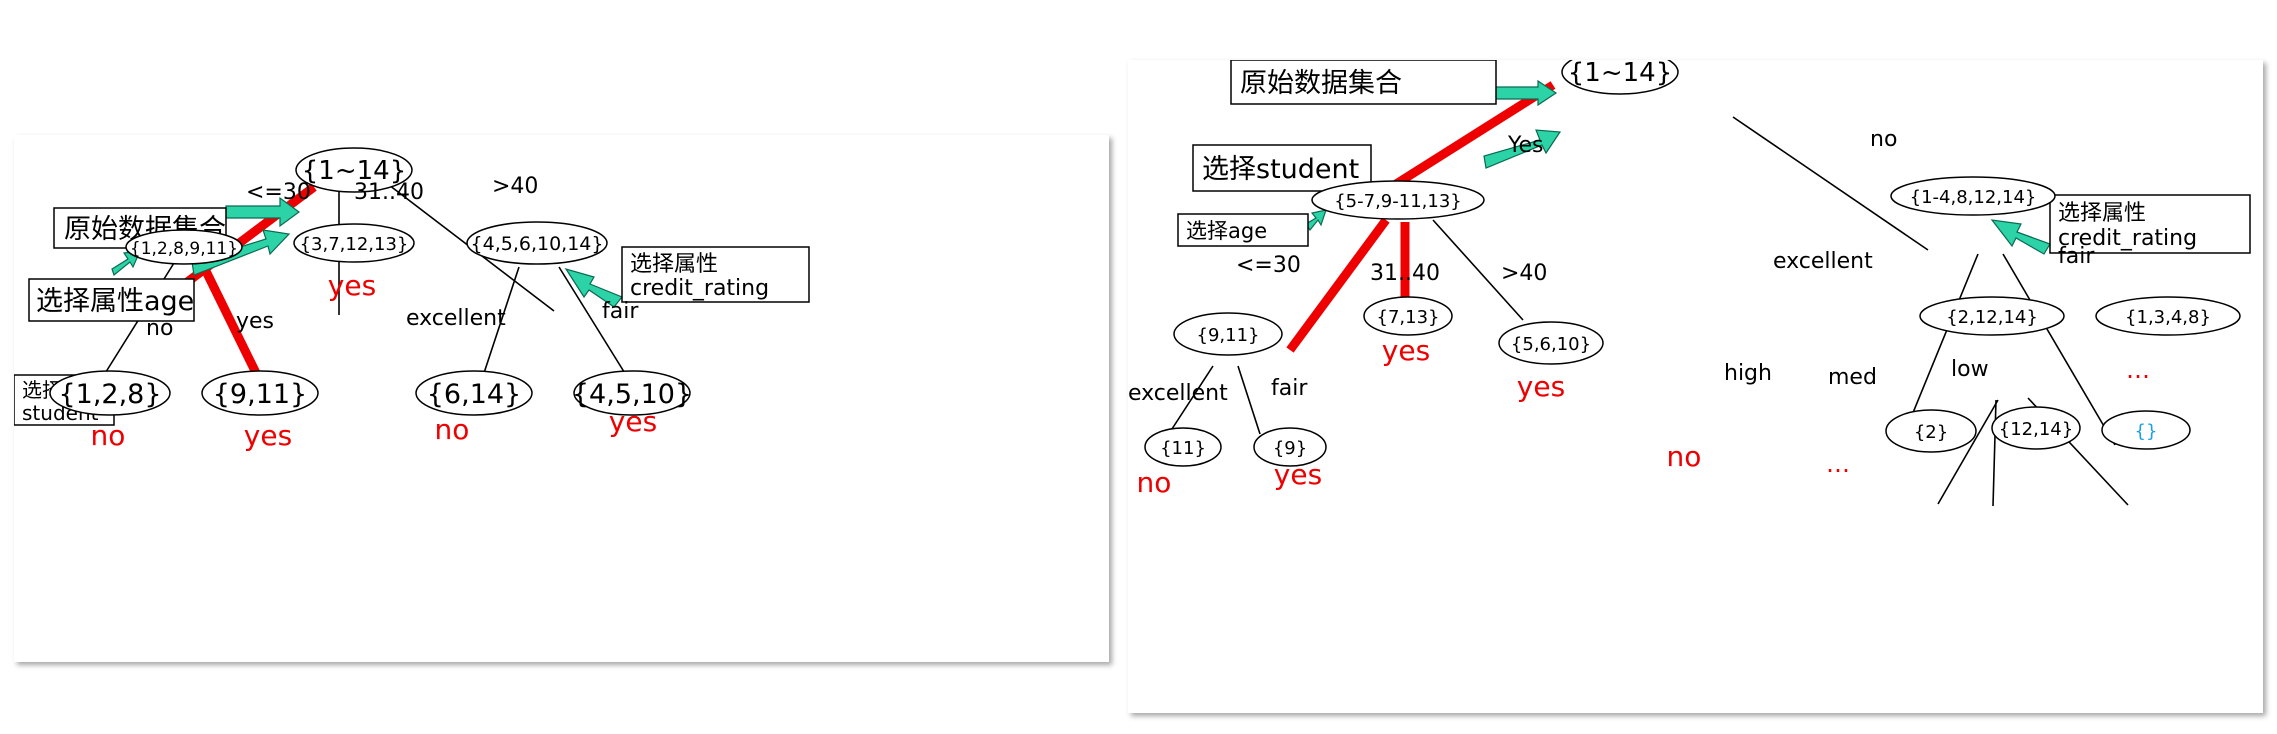  Describe the element at coordinates (255, 321) in the screenshot. I see `edge-label-yes: yes` at that location.